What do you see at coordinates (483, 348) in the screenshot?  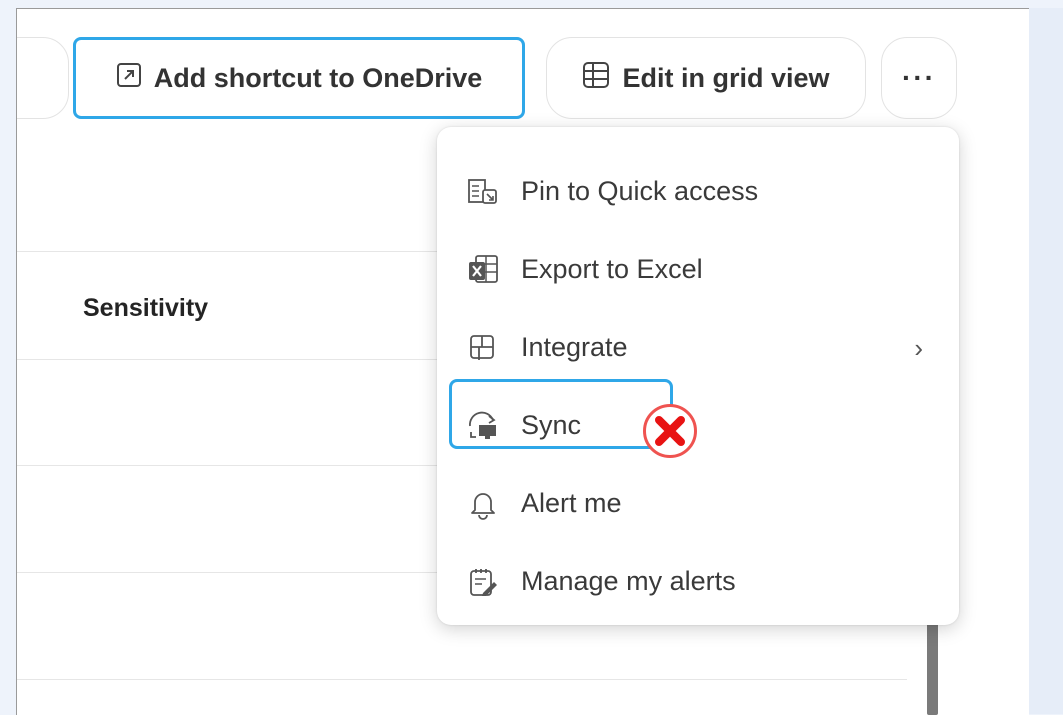 I see `integrate-icon` at bounding box center [483, 348].